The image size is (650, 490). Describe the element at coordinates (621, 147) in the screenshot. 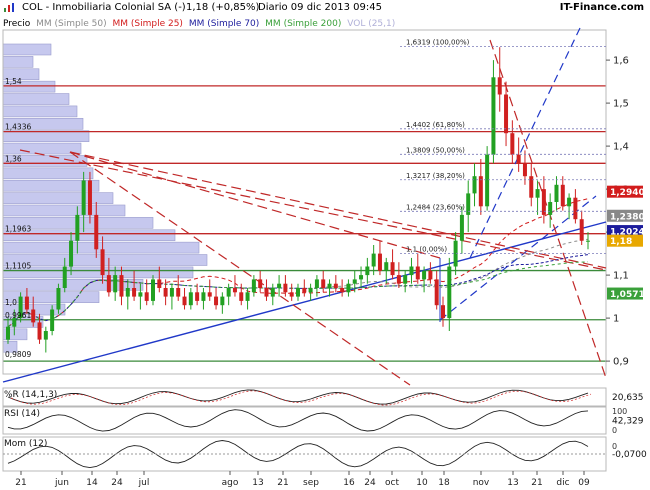

I see `price-axis-label: 1,4` at that location.